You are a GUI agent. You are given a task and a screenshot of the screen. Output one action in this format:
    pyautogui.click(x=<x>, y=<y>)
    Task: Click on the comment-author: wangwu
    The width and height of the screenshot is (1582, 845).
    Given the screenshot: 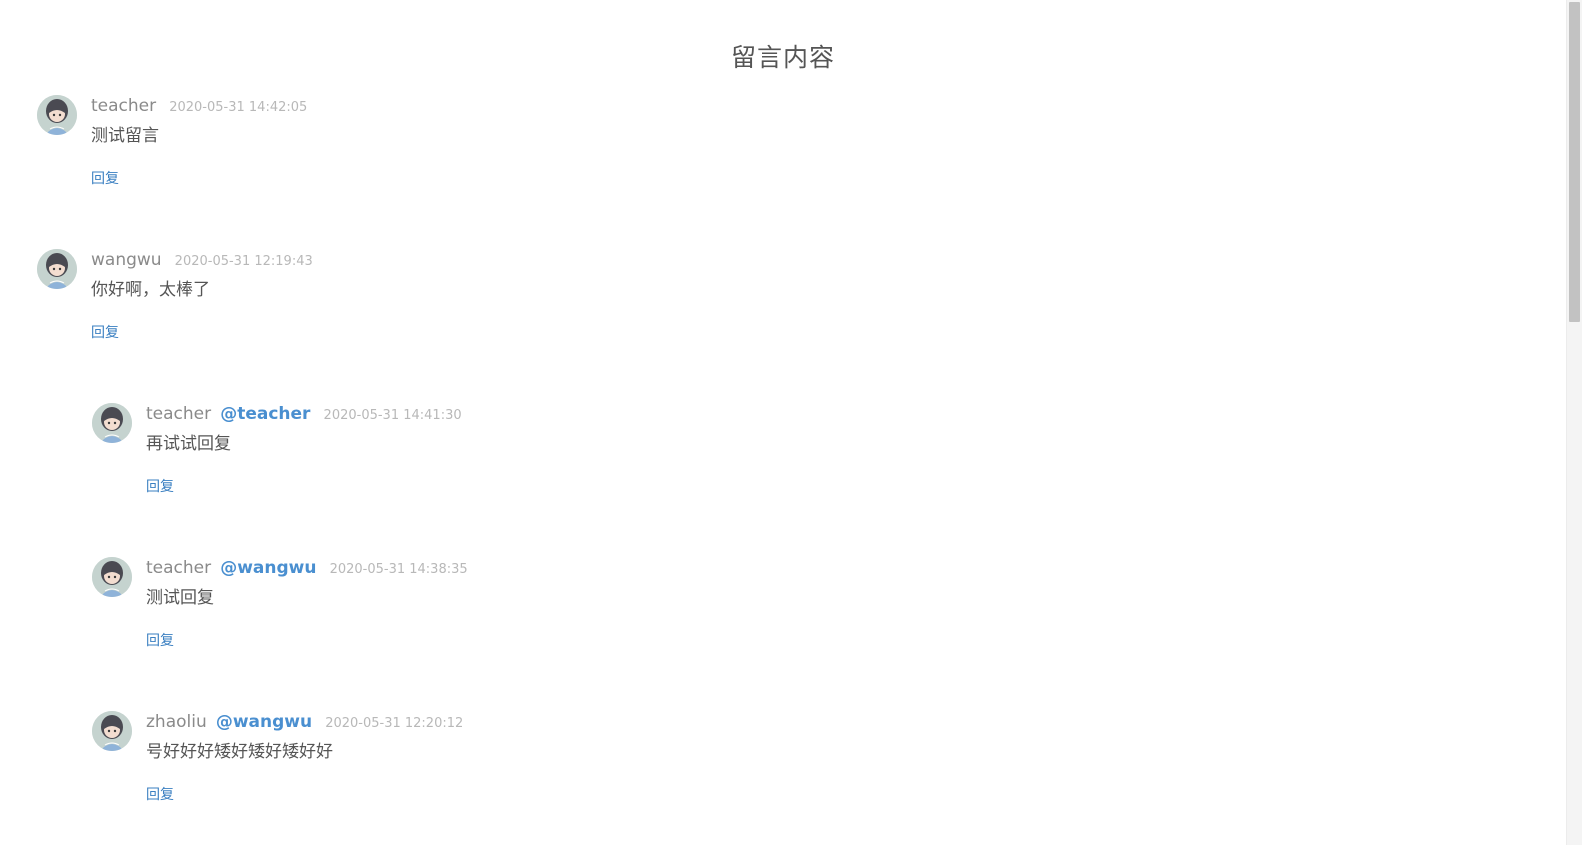 What is the action you would take?
    pyautogui.click(x=126, y=260)
    